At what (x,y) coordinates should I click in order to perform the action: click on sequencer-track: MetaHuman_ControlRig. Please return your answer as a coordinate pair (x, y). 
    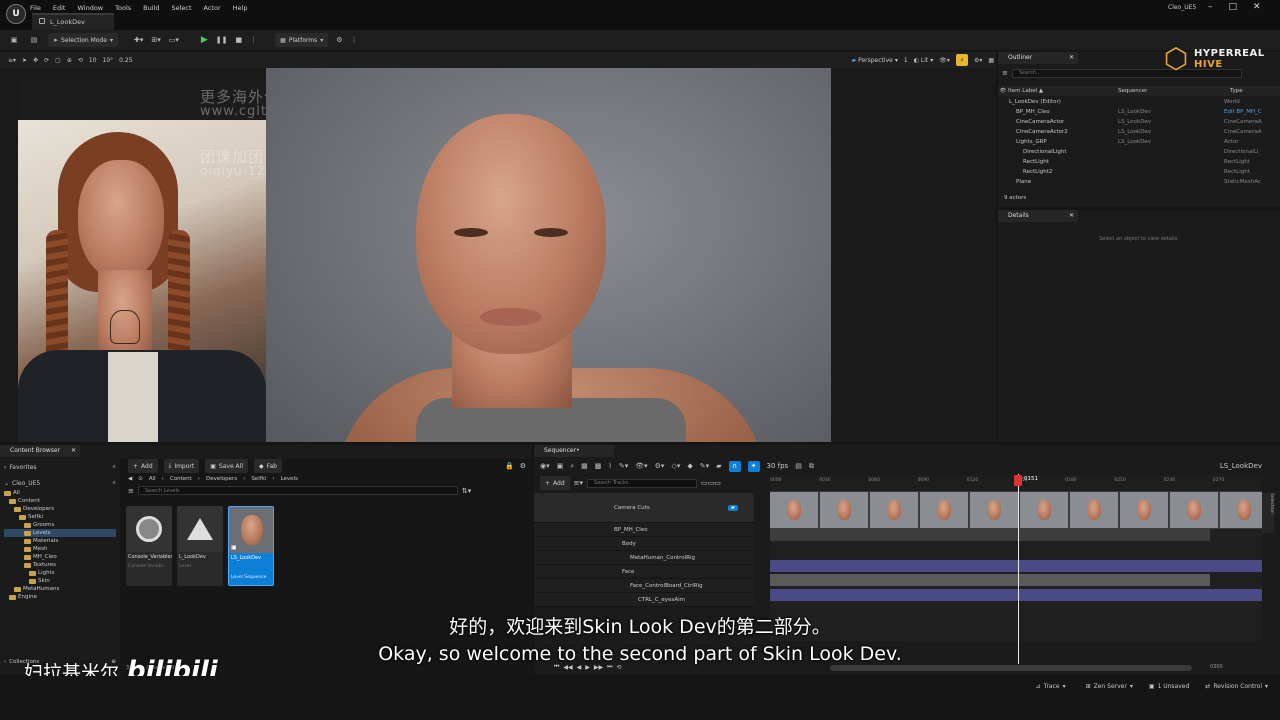
    Looking at the image, I should click on (644, 558).